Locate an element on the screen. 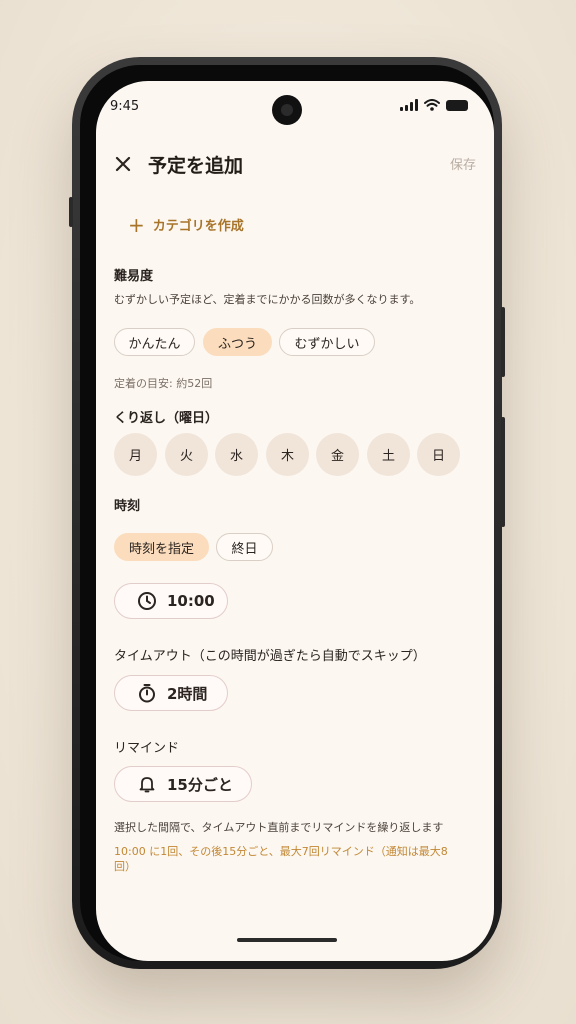 The height and width of the screenshot is (1024, 576). remind-label: リマインド is located at coordinates (147, 748).